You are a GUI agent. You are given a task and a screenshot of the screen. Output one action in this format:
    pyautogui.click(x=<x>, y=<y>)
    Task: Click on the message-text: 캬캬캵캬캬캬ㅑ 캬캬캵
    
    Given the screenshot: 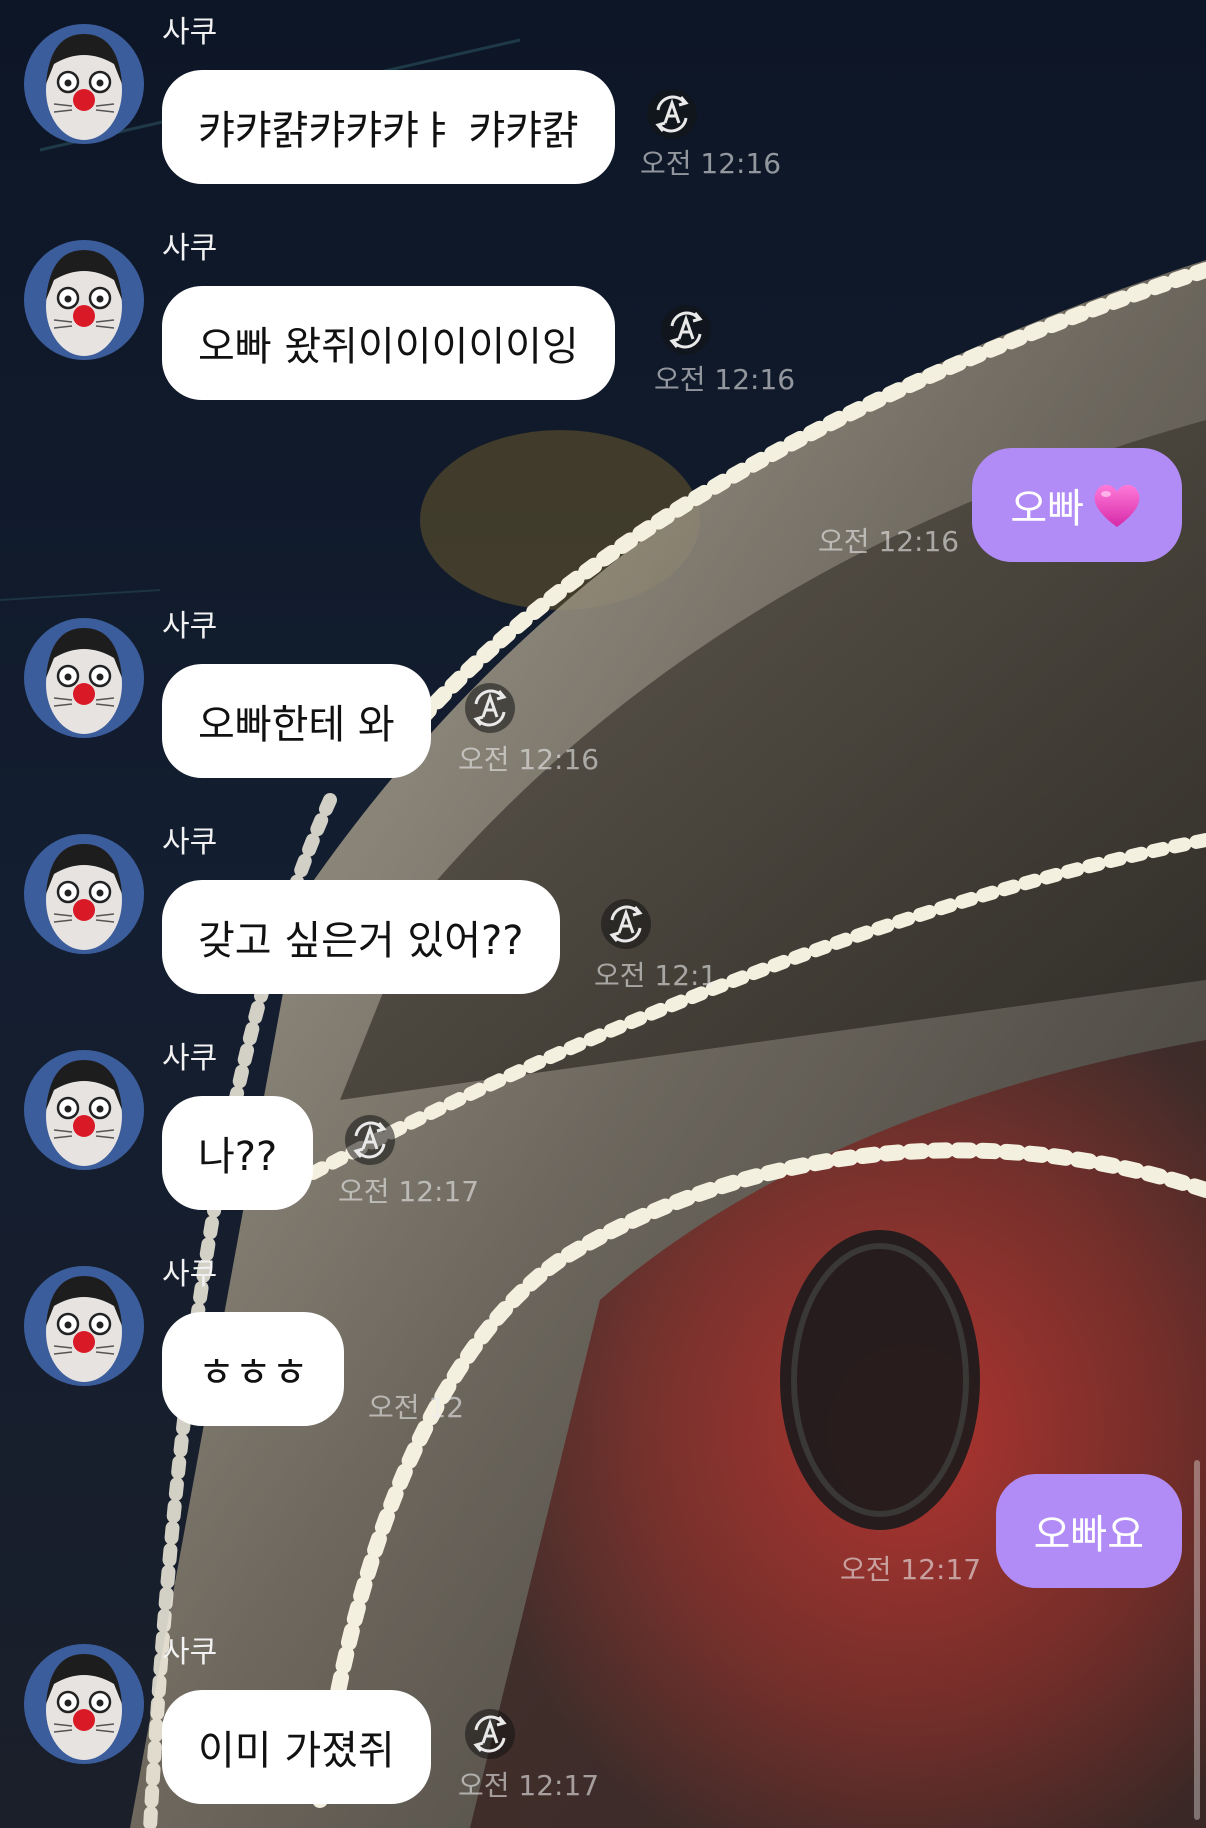 What is the action you would take?
    pyautogui.click(x=388, y=131)
    